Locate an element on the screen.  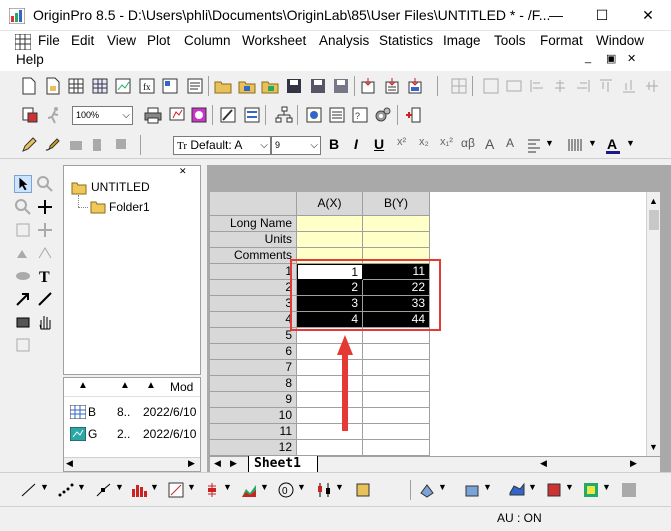
scroll-thumb is located at coordinates (654, 220).